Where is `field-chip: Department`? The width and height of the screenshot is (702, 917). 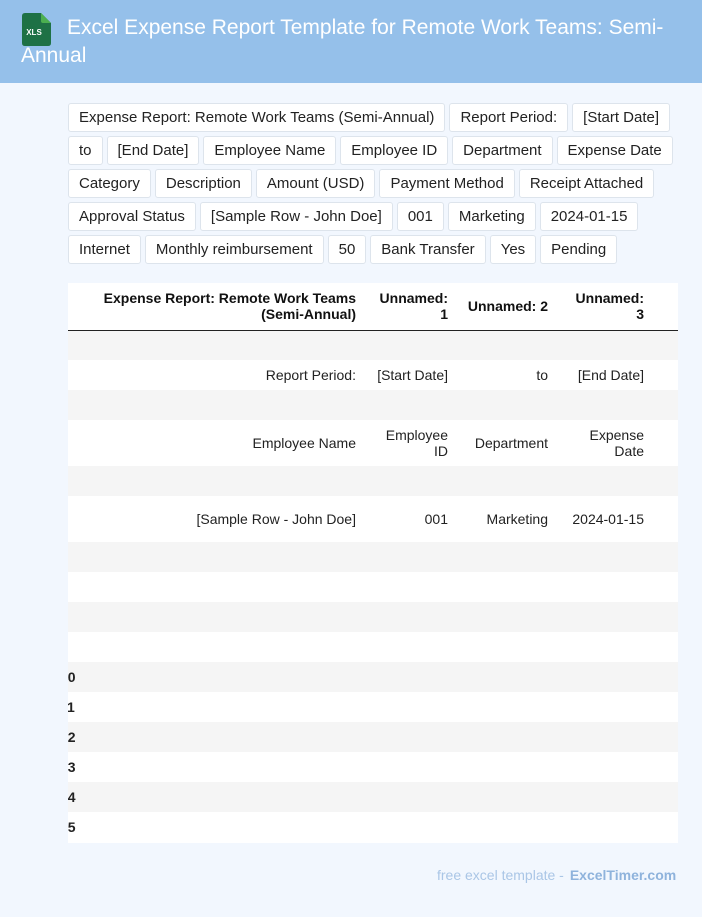
field-chip: Department is located at coordinates (502, 150).